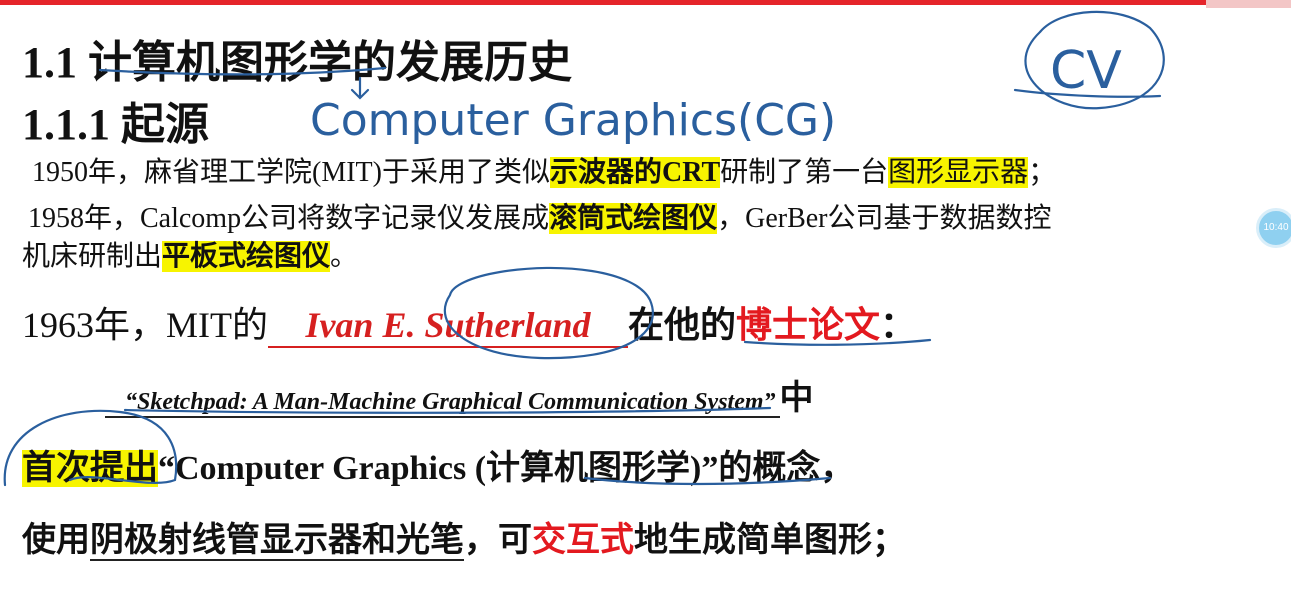 The width and height of the screenshot is (1291, 604). What do you see at coordinates (448, 326) in the screenshot?
I see `person-name: Ivan E. Sutherland` at bounding box center [448, 326].